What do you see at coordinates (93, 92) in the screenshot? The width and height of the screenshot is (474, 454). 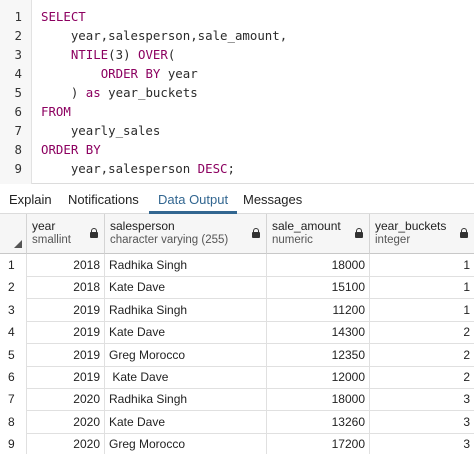 I see `keyword-token: as` at bounding box center [93, 92].